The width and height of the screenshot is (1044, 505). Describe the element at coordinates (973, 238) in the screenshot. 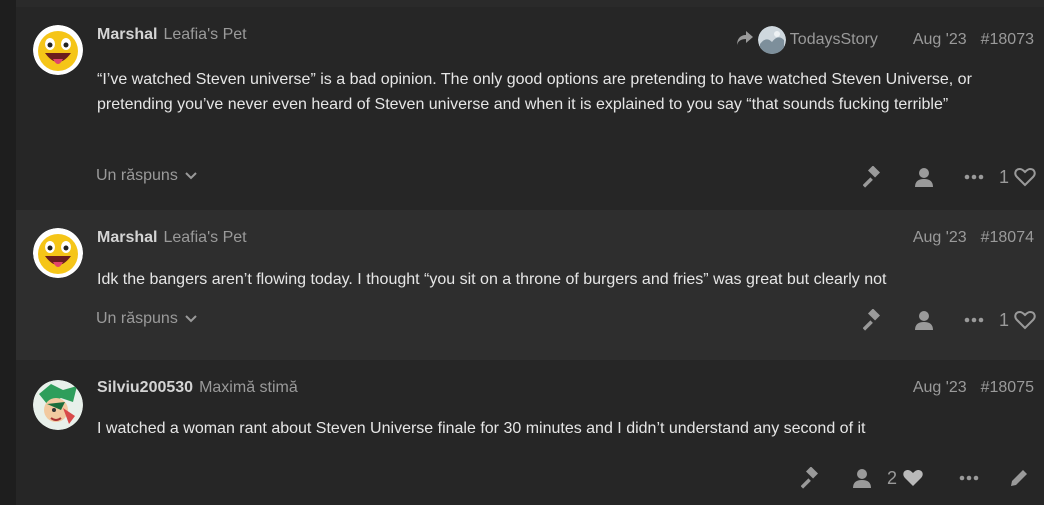

I see `post-meta: Aug '23 #18074` at that location.